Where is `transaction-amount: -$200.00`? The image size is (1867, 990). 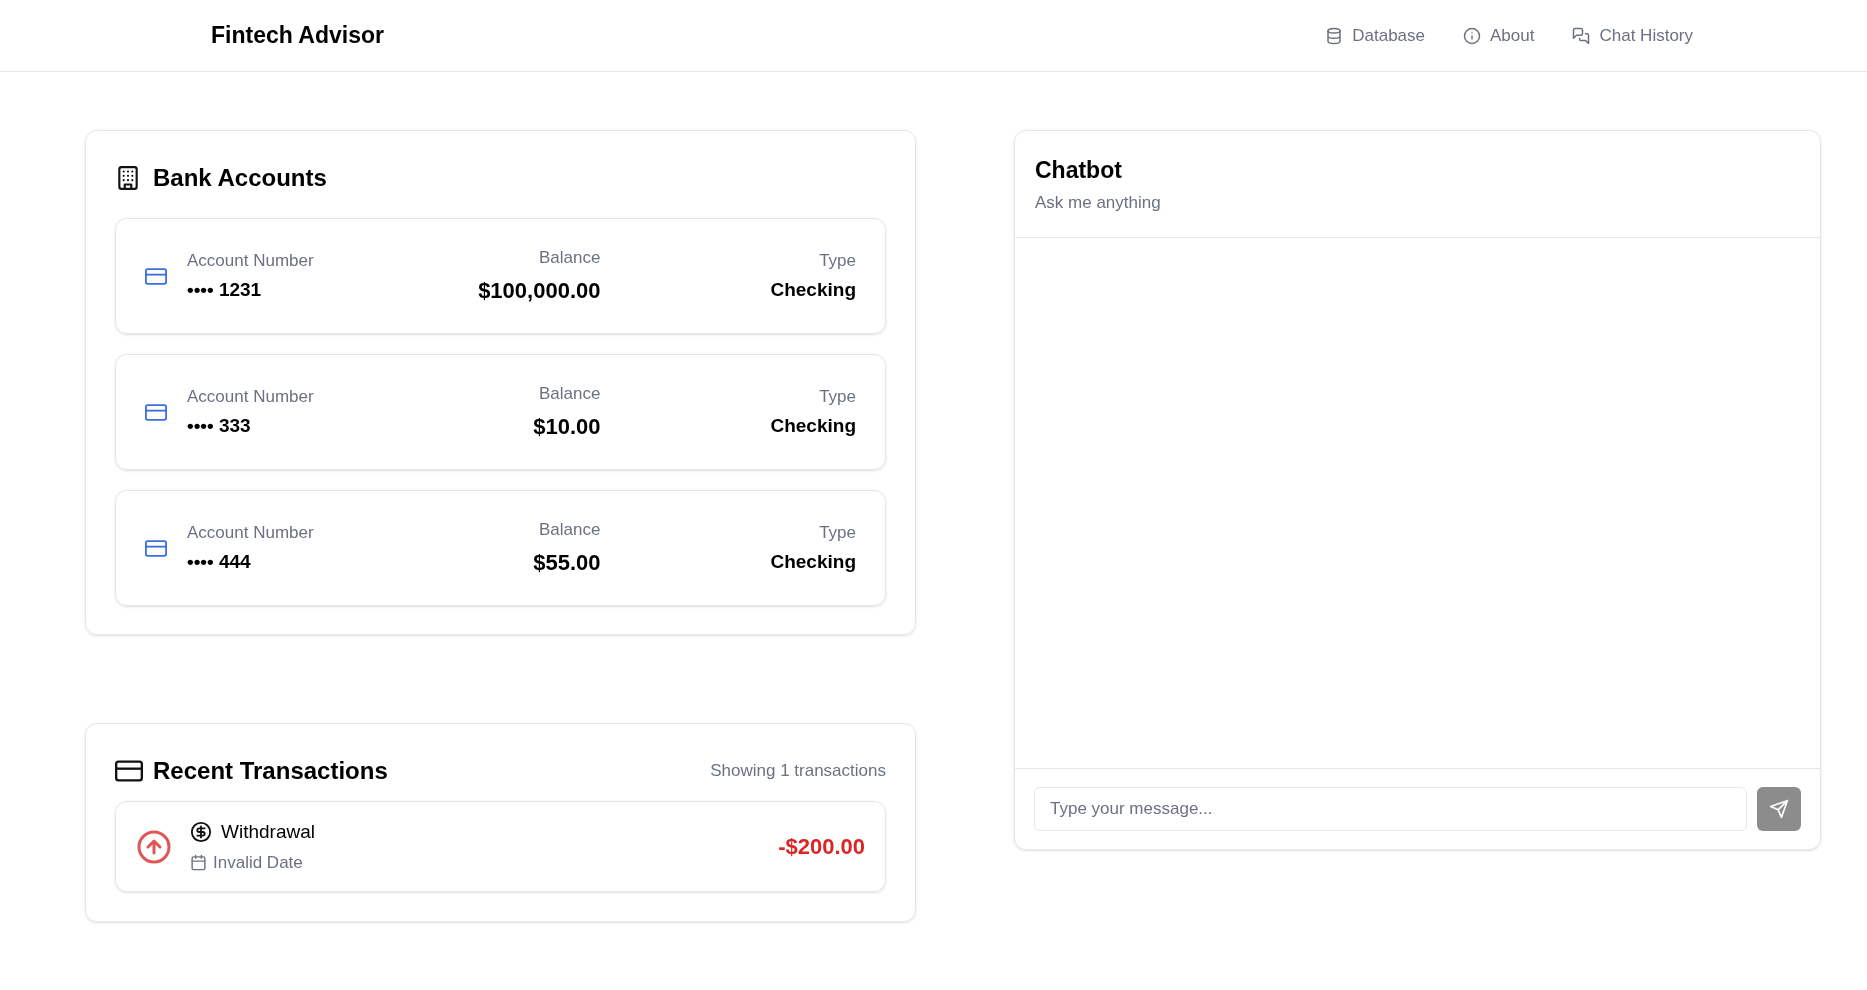 transaction-amount: -$200.00 is located at coordinates (821, 847).